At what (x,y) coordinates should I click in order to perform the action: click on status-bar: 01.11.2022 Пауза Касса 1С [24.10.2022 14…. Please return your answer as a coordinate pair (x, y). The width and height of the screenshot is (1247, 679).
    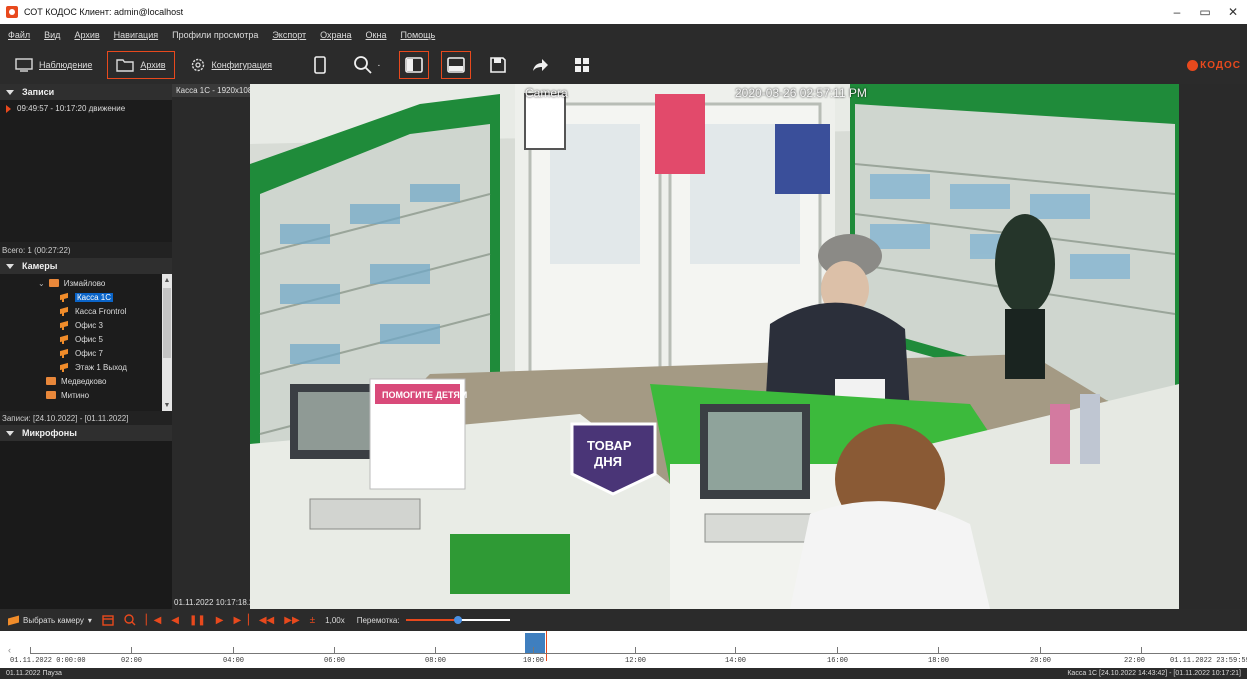
    Looking at the image, I should click on (623, 673).